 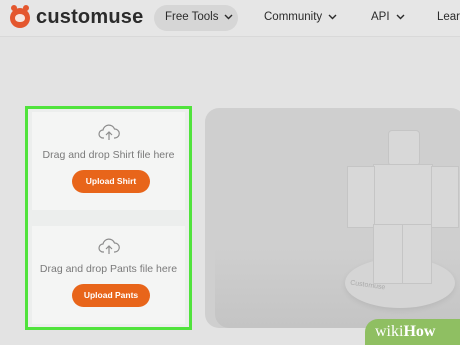 I want to click on avatar-torso, so click(x=403, y=195).